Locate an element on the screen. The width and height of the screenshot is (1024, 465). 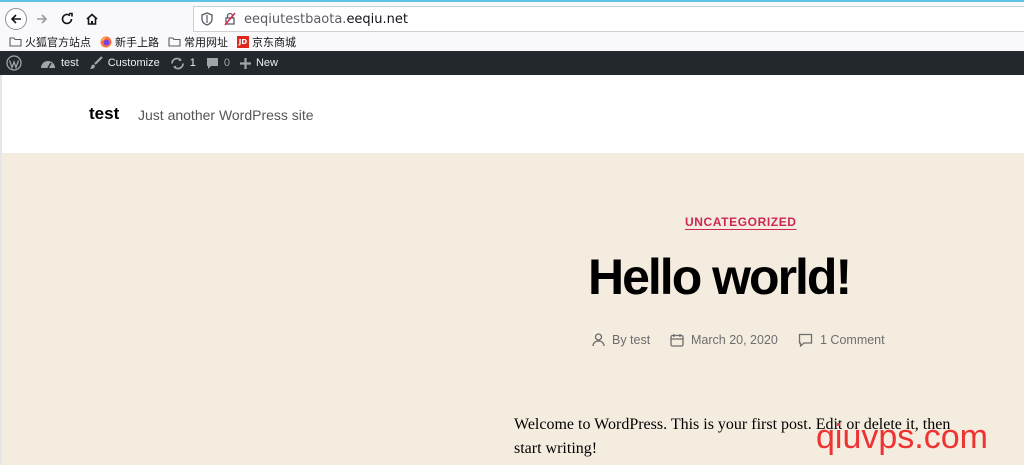
paintbrush-icon is located at coordinates (96, 63).